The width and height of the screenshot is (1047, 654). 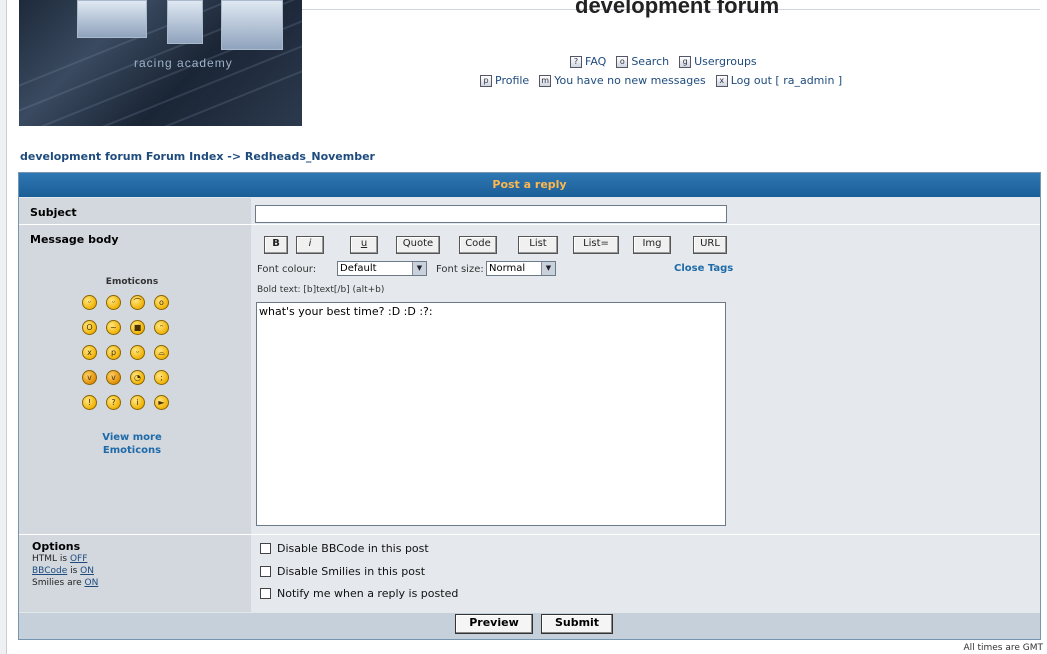 I want to click on breadcrumb-forum-link: Redheads_November, so click(x=310, y=156).